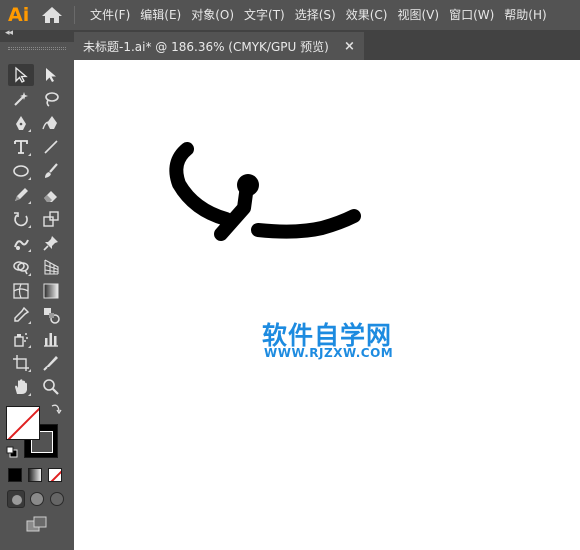  I want to click on menu-object: 对象(O), so click(212, 15).